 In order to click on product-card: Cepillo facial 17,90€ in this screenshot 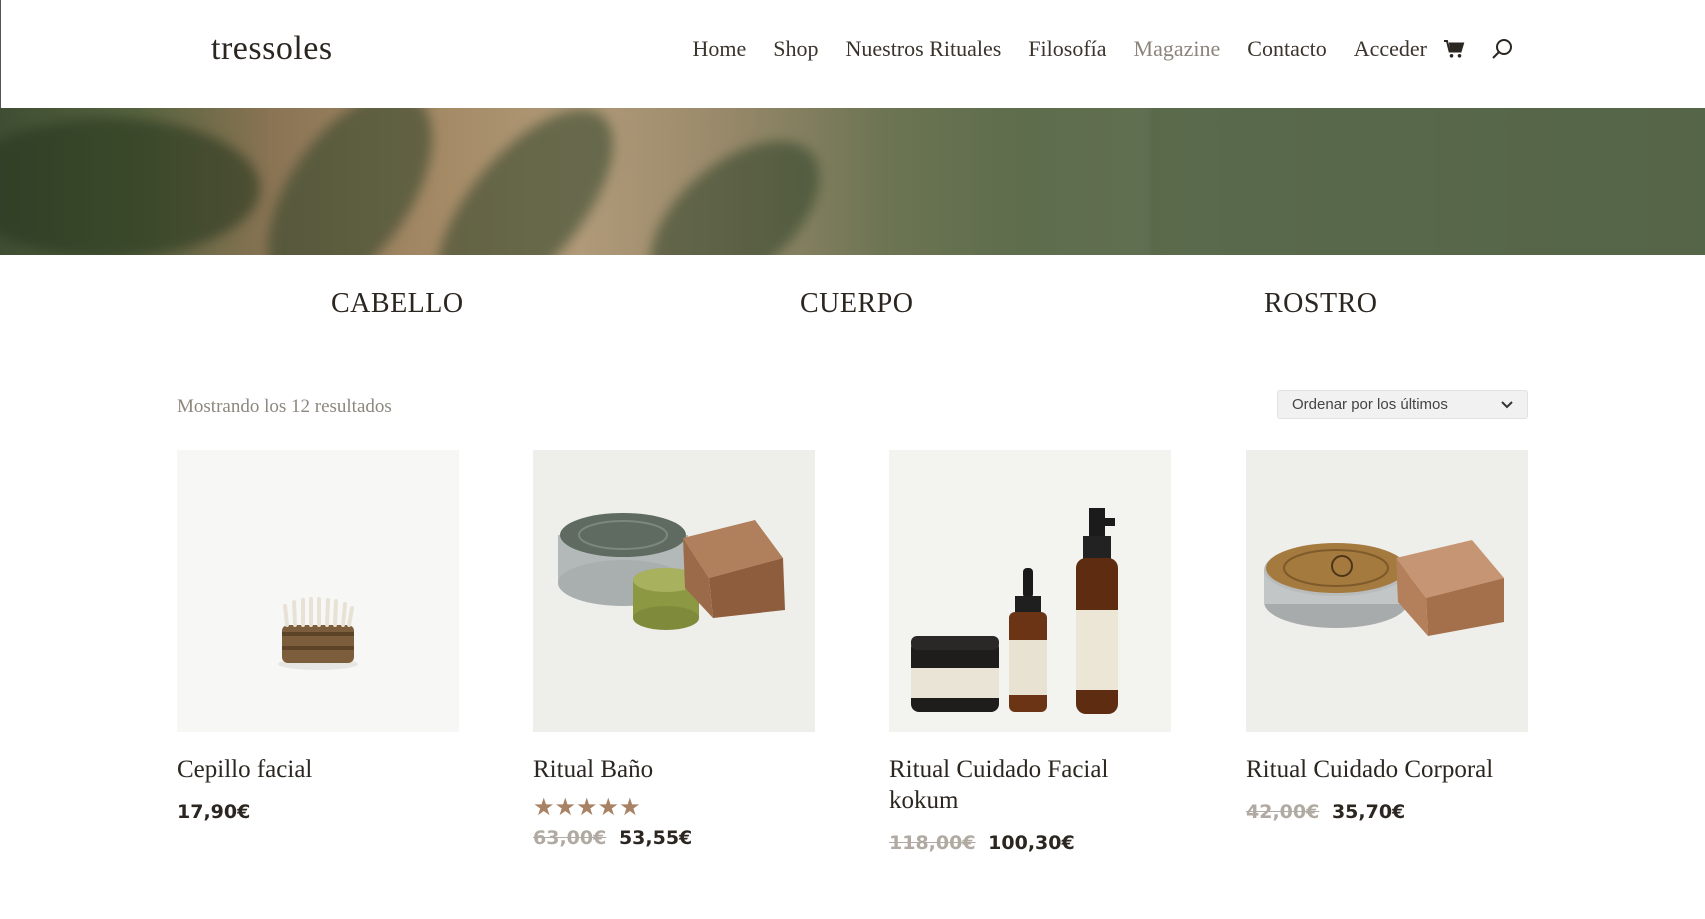, I will do `click(318, 636)`.